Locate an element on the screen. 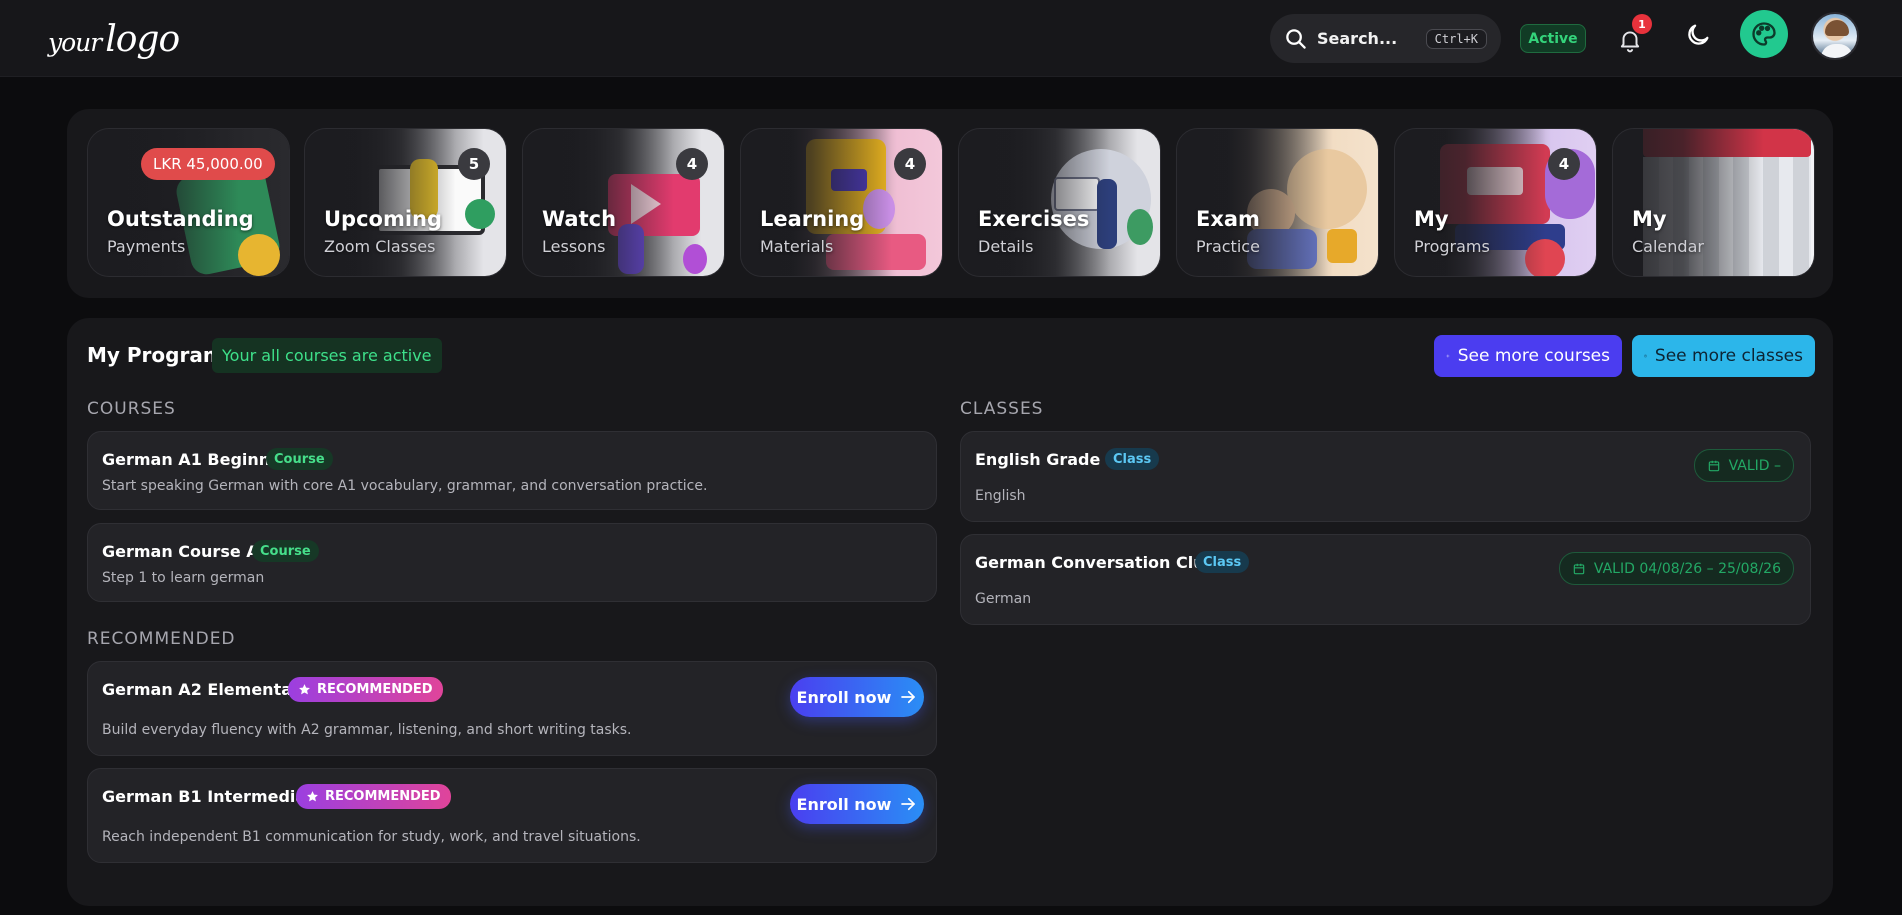  search-shortcut: Ctrl+K is located at coordinates (1456, 38).